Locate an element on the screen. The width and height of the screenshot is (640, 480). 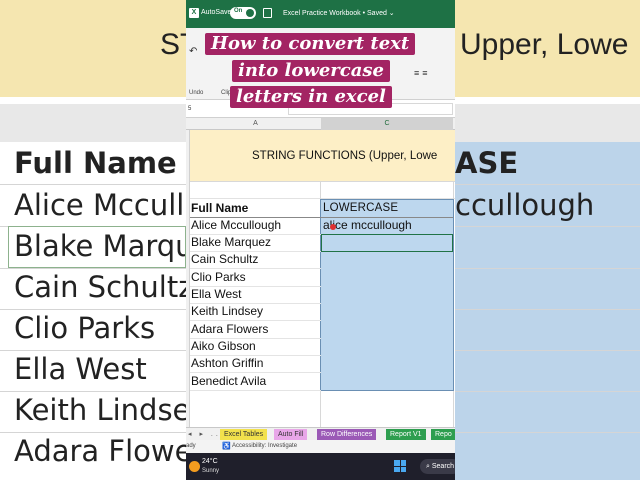
title-banner: STRING FUNCTIONS (Upper, Lowe is located at coordinates (322, 156).